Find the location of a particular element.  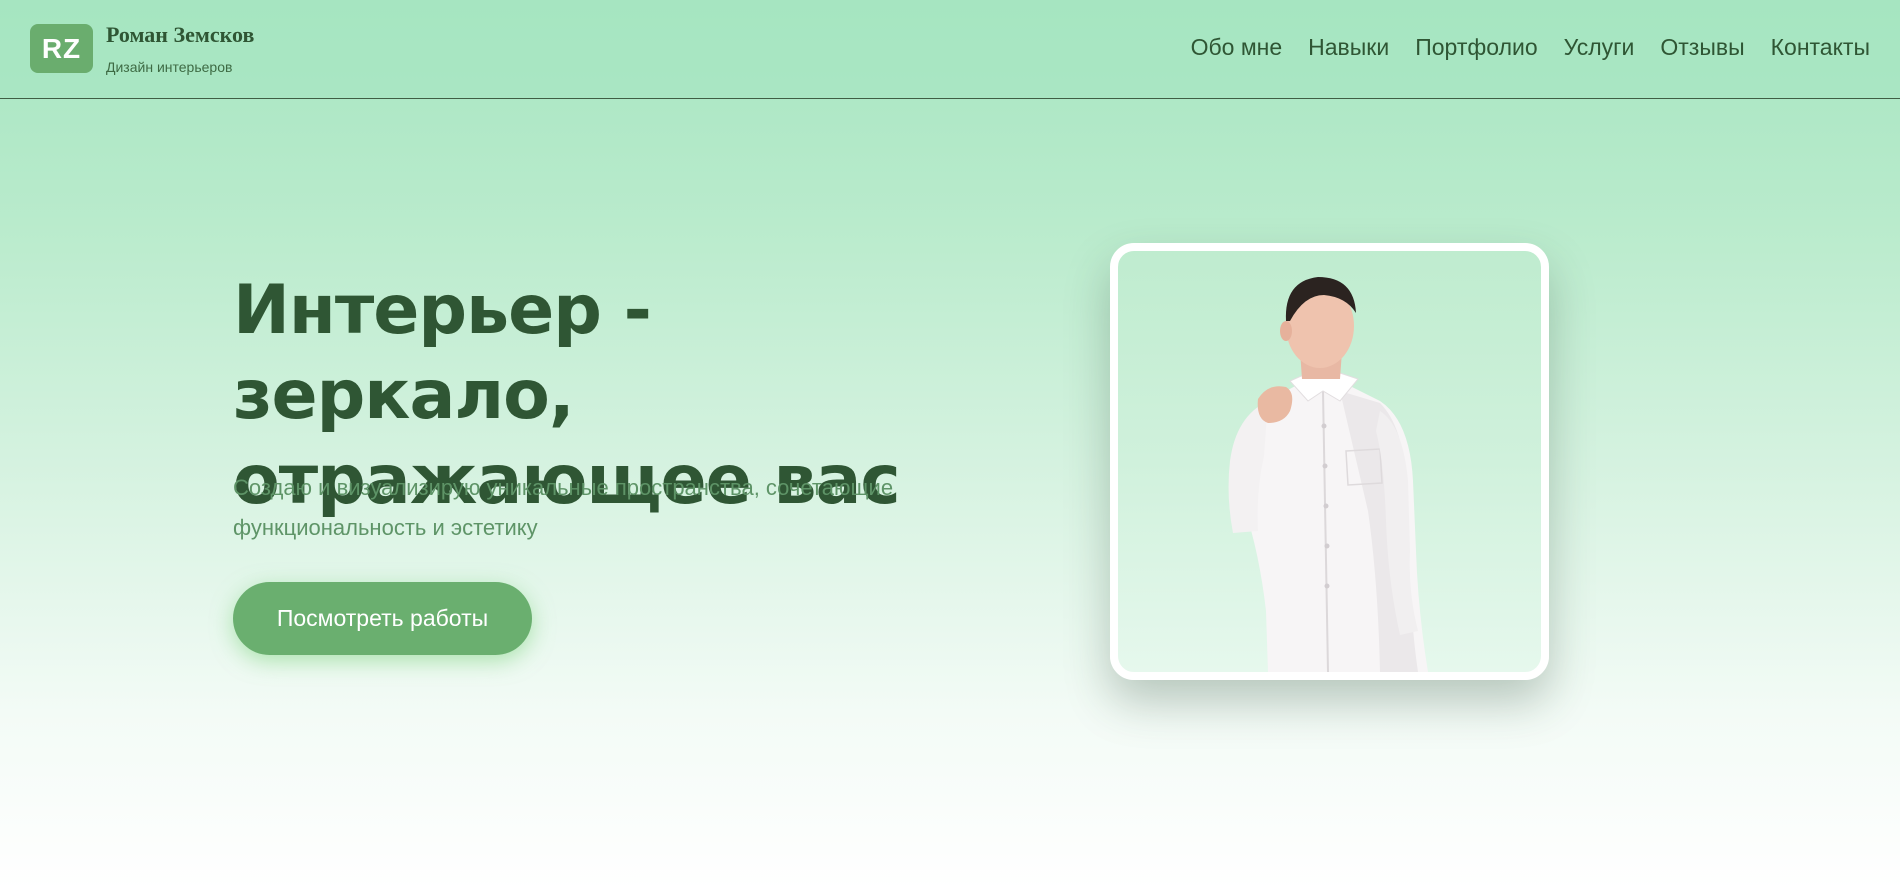

hero-subtitle-line2: функциональность и эстетику is located at coordinates (385, 527).